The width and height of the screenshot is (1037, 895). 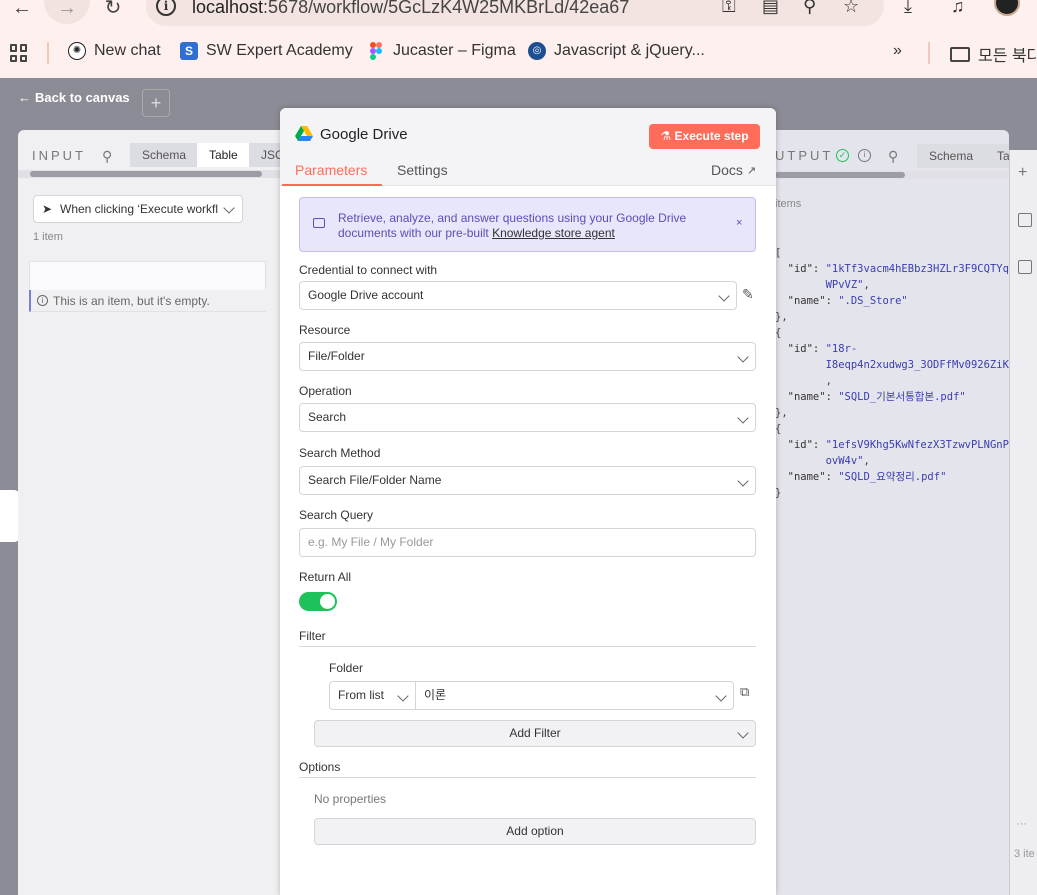 I want to click on json-line: "id": "1efsV9Khg5KwNfezX3TzwvPLNGnP, so click(x=892, y=445).